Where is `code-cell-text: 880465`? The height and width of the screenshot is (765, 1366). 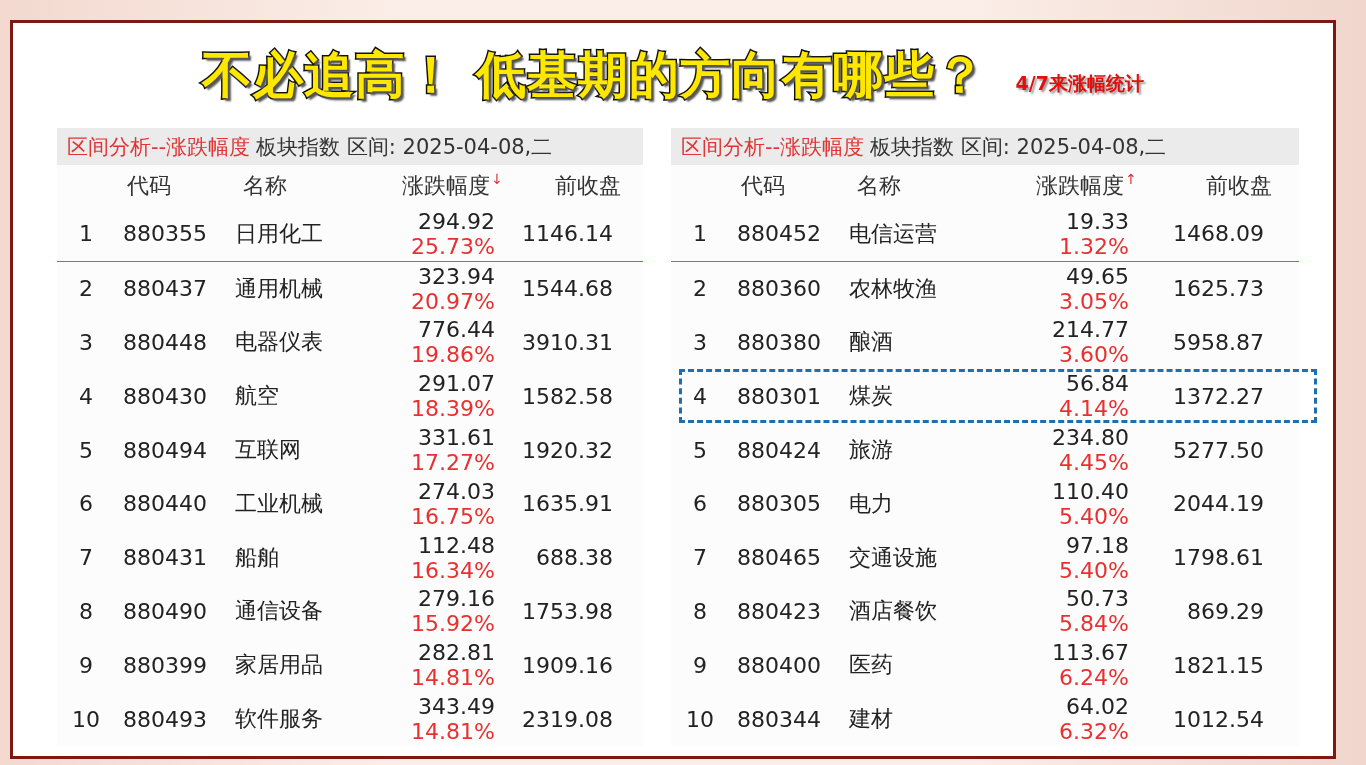 code-cell-text: 880465 is located at coordinates (779, 558).